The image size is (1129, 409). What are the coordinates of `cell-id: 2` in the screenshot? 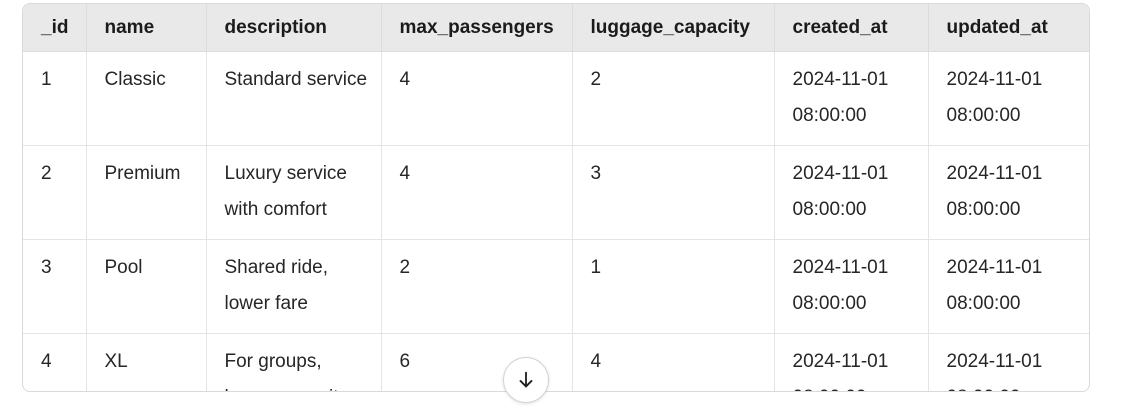 It's located at (55, 192).